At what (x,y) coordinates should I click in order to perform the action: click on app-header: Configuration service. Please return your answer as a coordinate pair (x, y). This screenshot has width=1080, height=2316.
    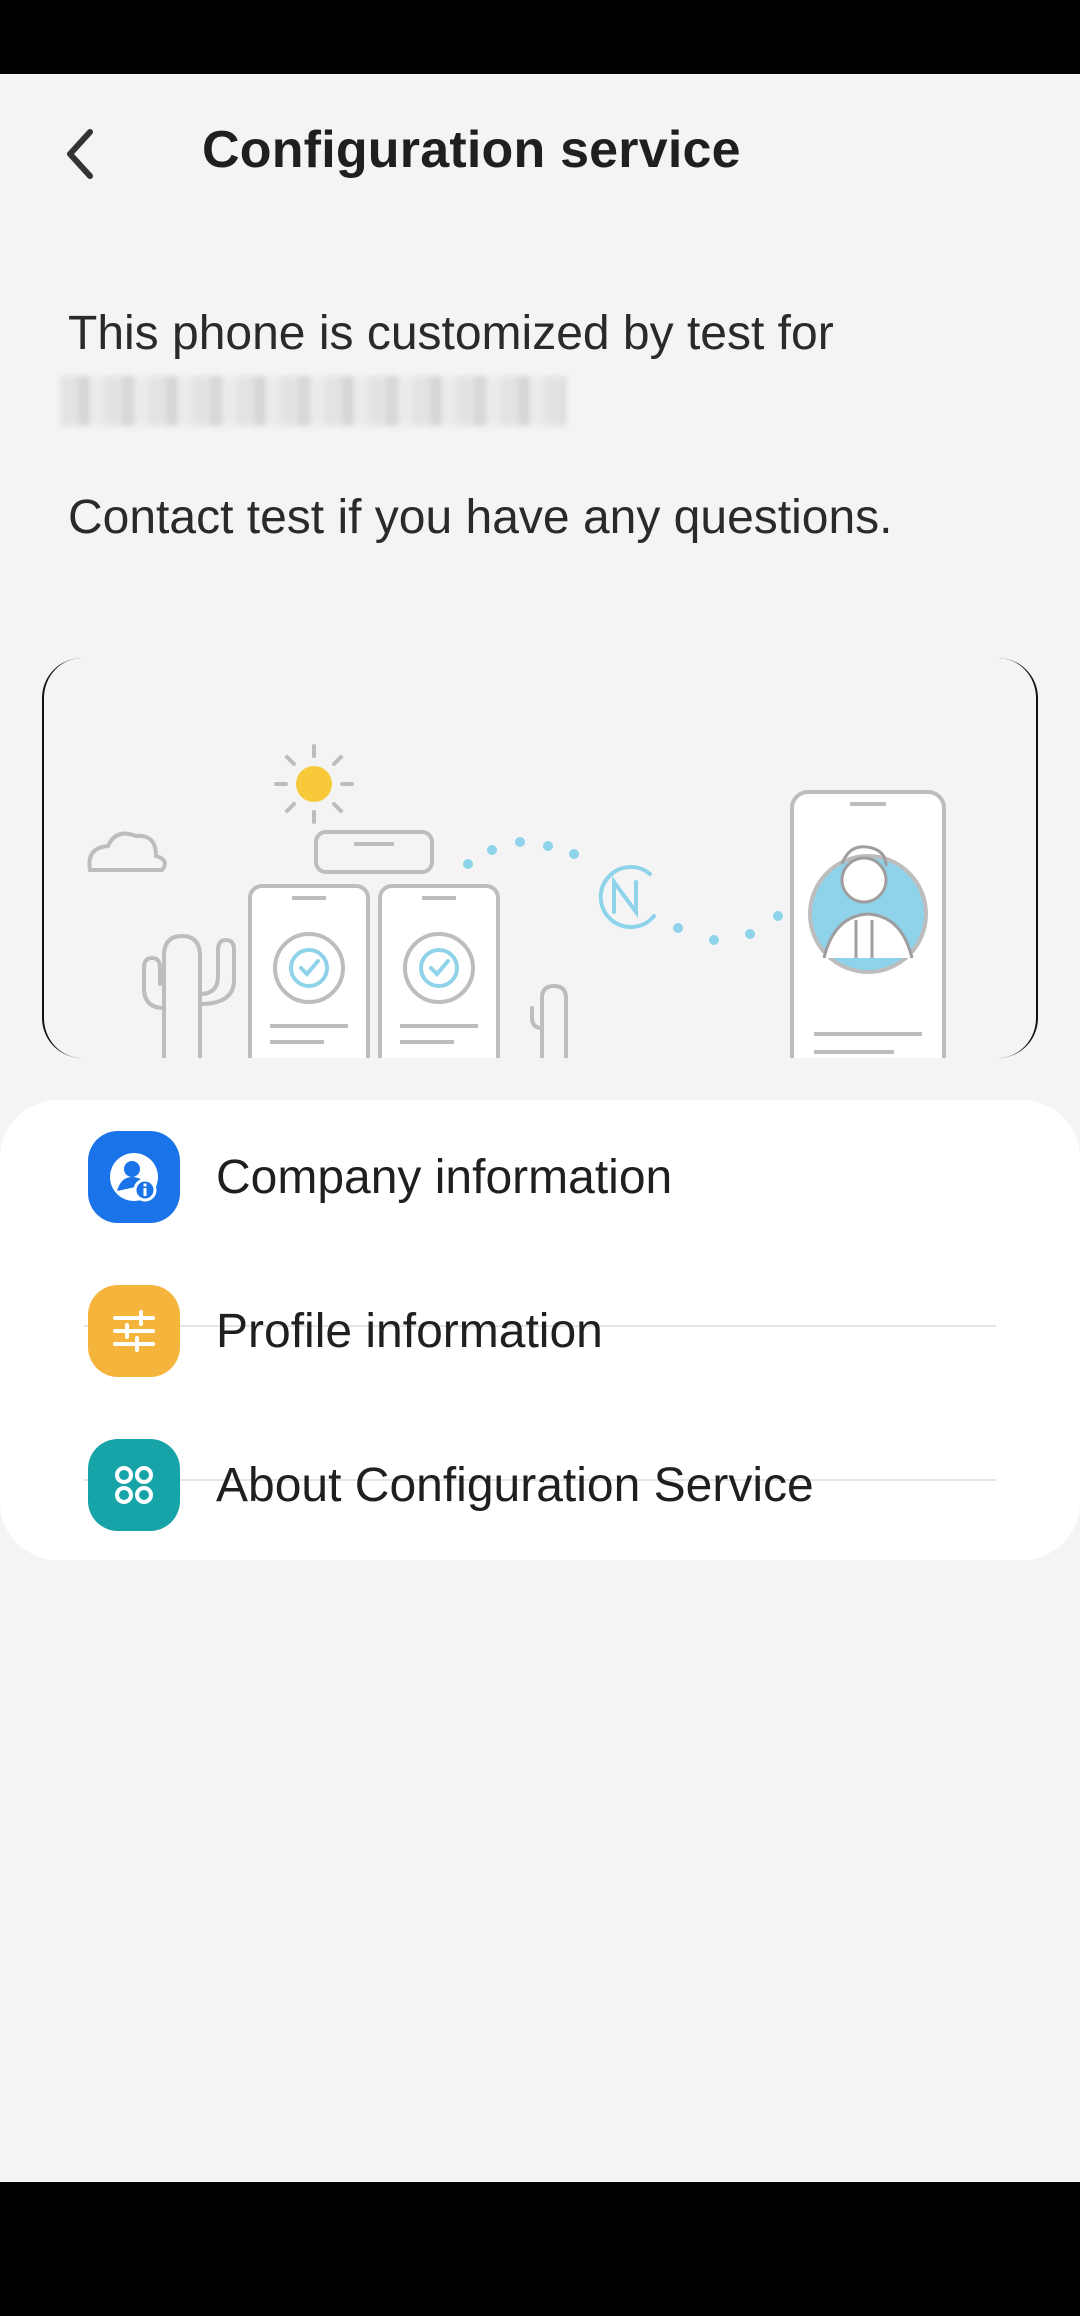
    Looking at the image, I should click on (540, 154).